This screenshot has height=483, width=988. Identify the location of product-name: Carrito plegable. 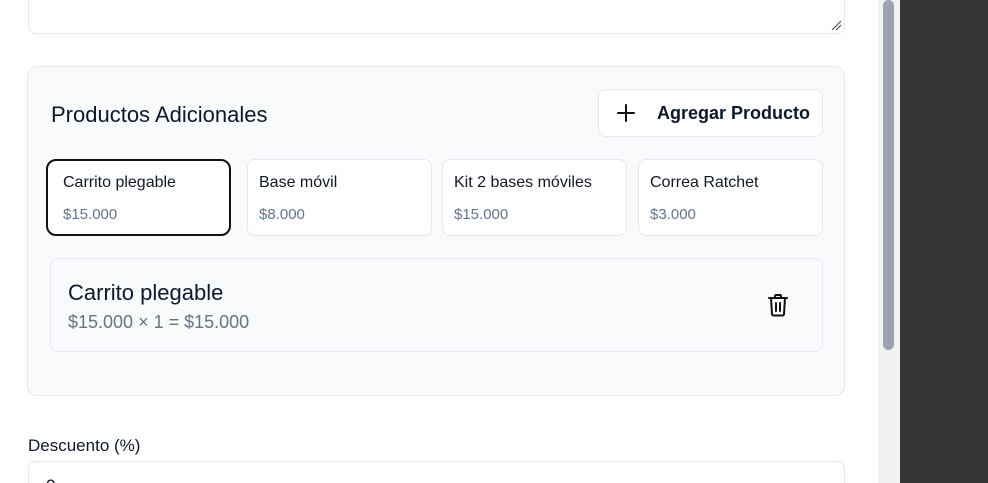
(119, 182).